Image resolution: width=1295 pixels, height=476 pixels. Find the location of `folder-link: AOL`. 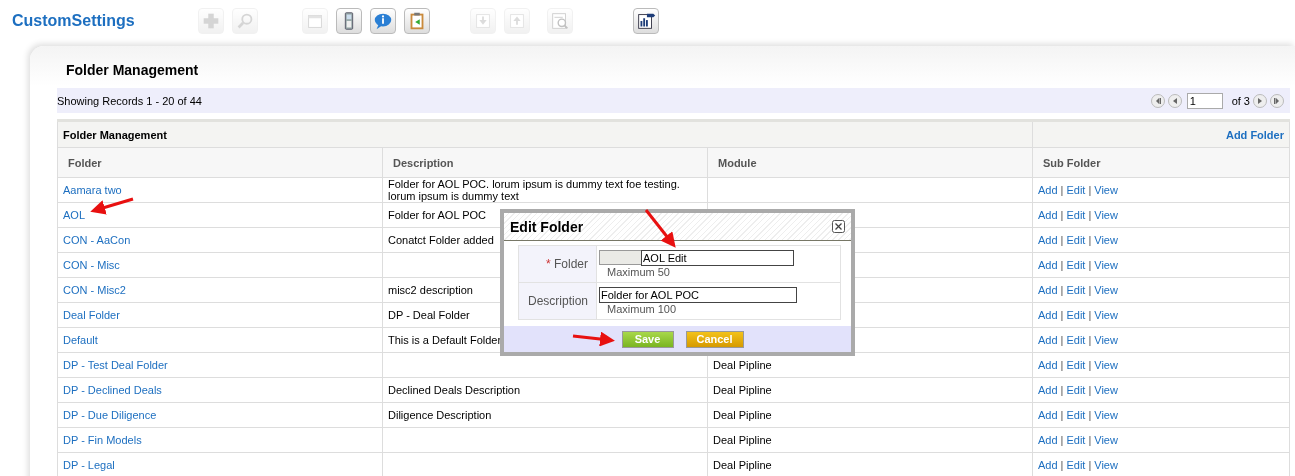

folder-link: AOL is located at coordinates (74, 215).